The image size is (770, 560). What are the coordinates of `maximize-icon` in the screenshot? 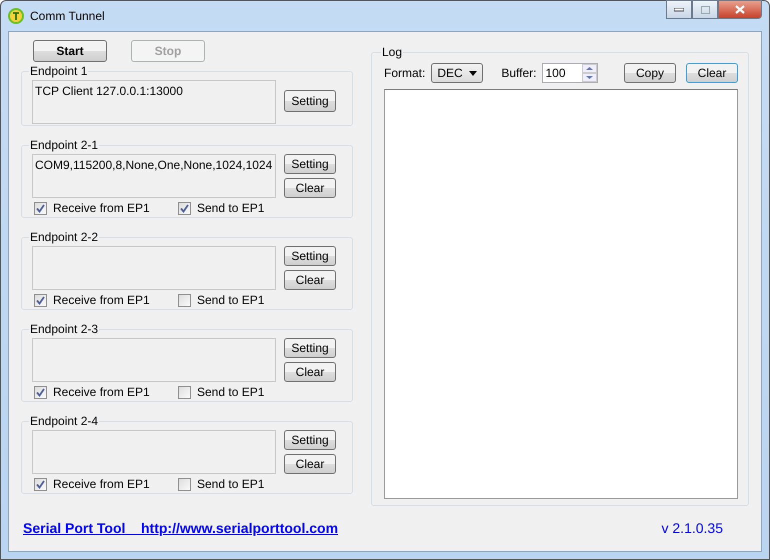 It's located at (705, 10).